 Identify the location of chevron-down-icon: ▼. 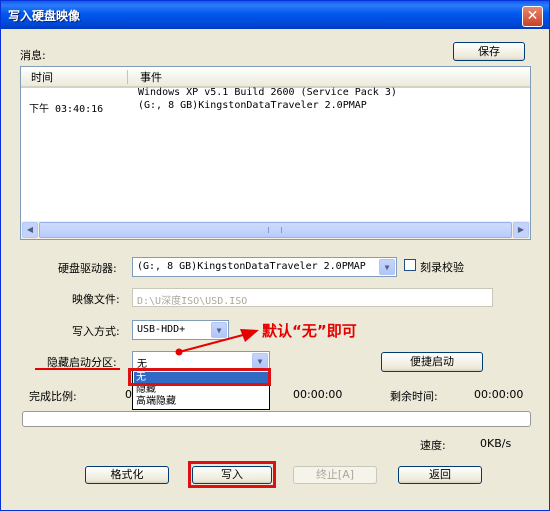
(387, 267).